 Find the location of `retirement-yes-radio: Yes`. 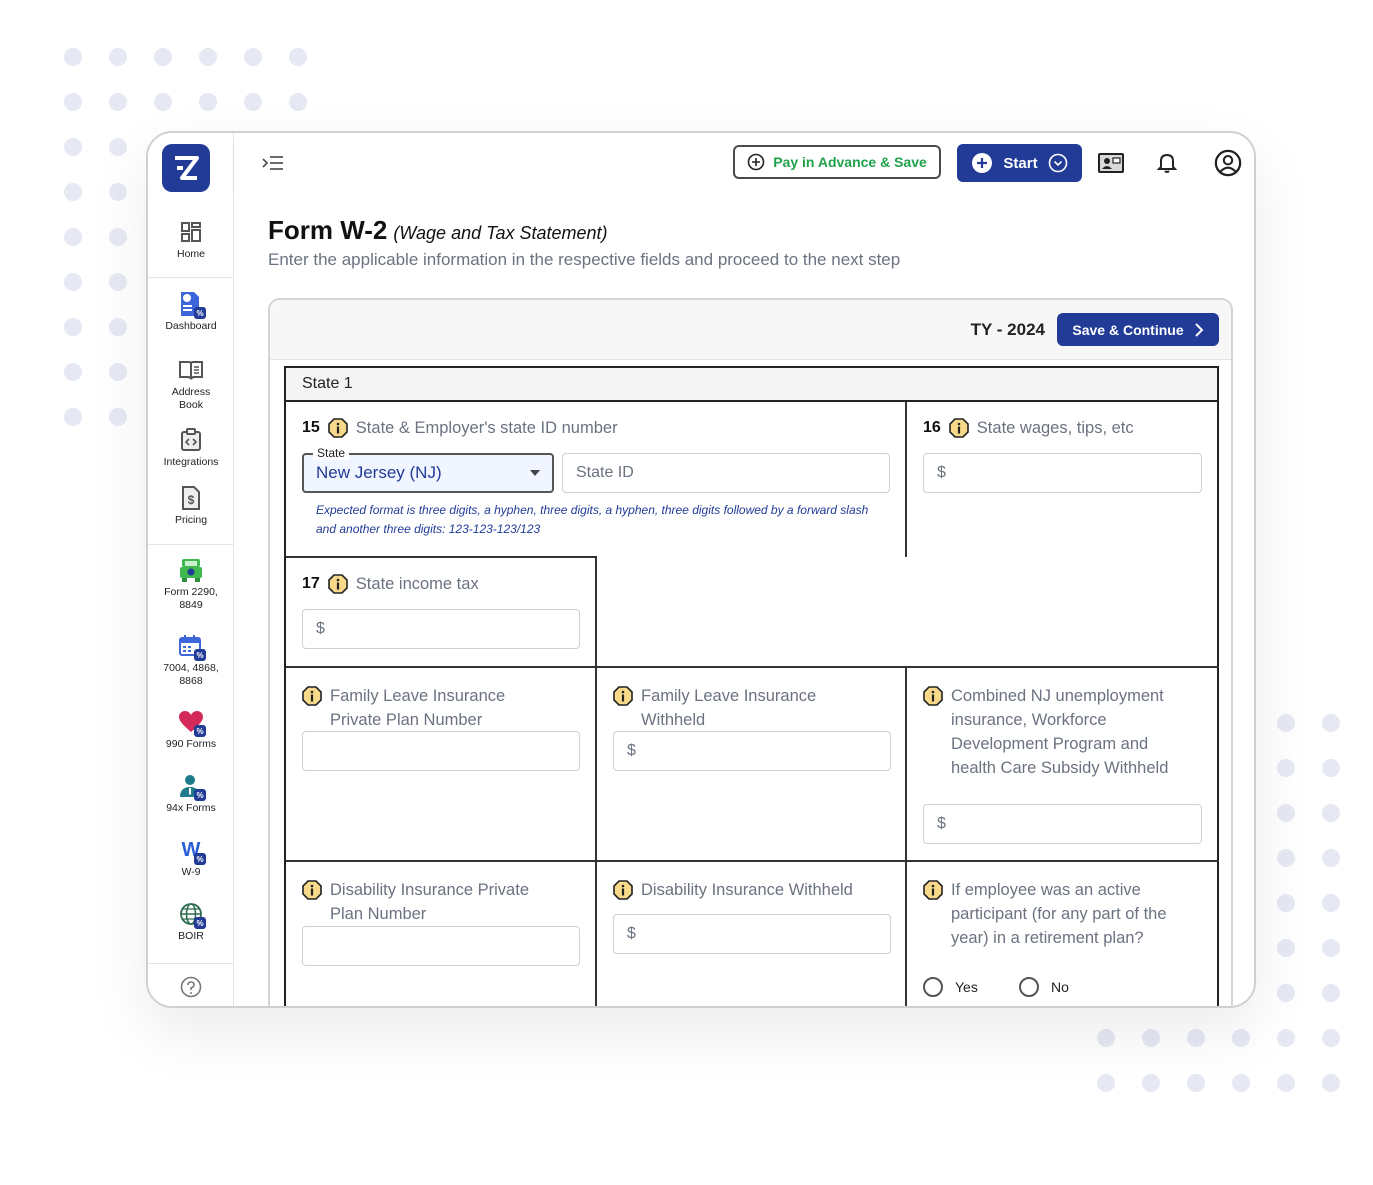

retirement-yes-radio: Yes is located at coordinates (950, 987).